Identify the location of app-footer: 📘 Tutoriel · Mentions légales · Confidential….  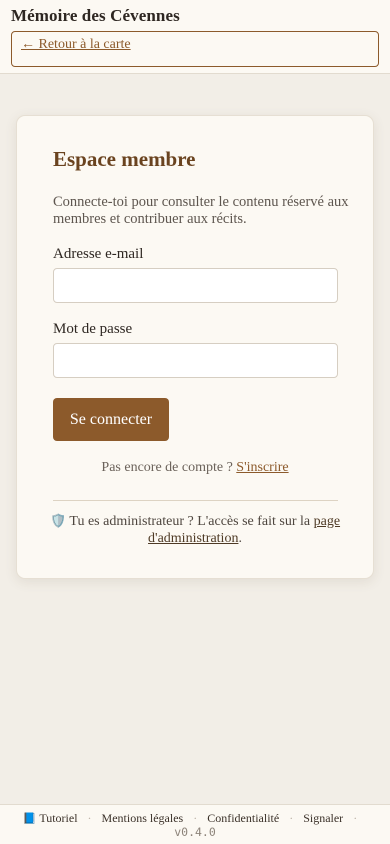
(195, 824).